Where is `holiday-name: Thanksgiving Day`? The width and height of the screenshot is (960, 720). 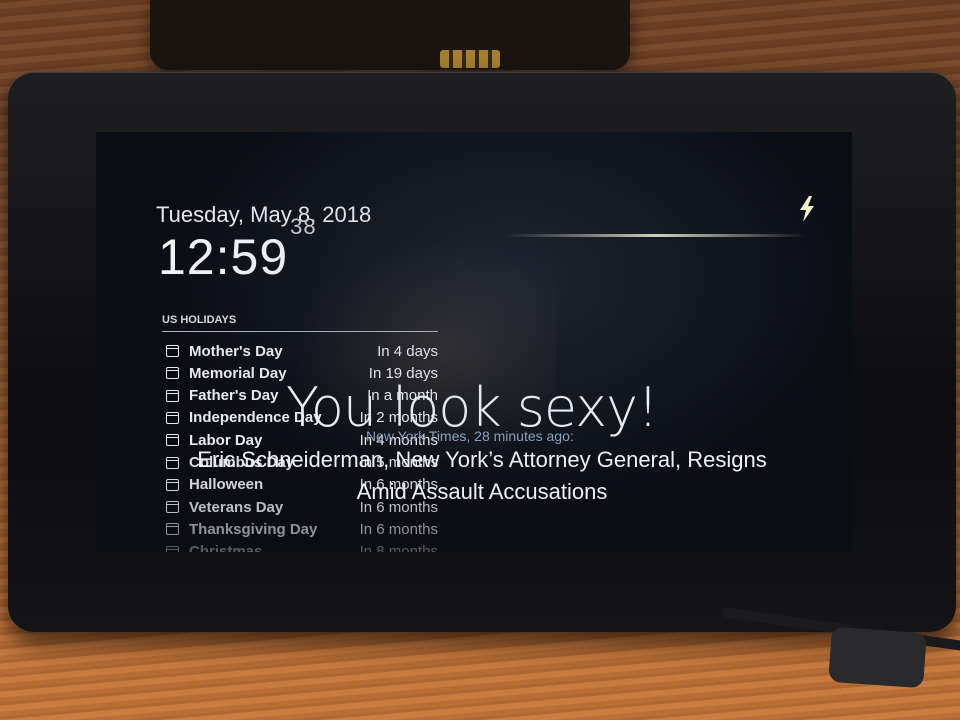
holiday-name: Thanksgiving Day is located at coordinates (253, 529).